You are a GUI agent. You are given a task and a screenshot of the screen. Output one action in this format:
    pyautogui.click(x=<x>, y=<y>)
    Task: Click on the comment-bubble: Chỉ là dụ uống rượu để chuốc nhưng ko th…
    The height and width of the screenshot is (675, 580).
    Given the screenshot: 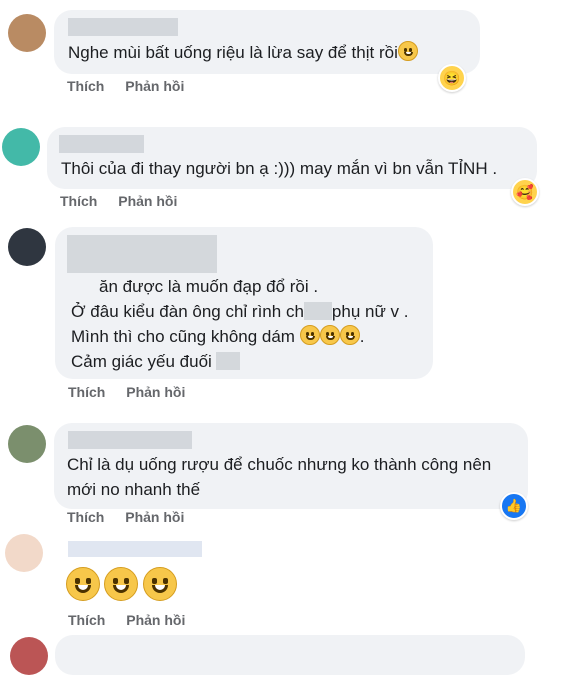 What is the action you would take?
    pyautogui.click(x=291, y=466)
    